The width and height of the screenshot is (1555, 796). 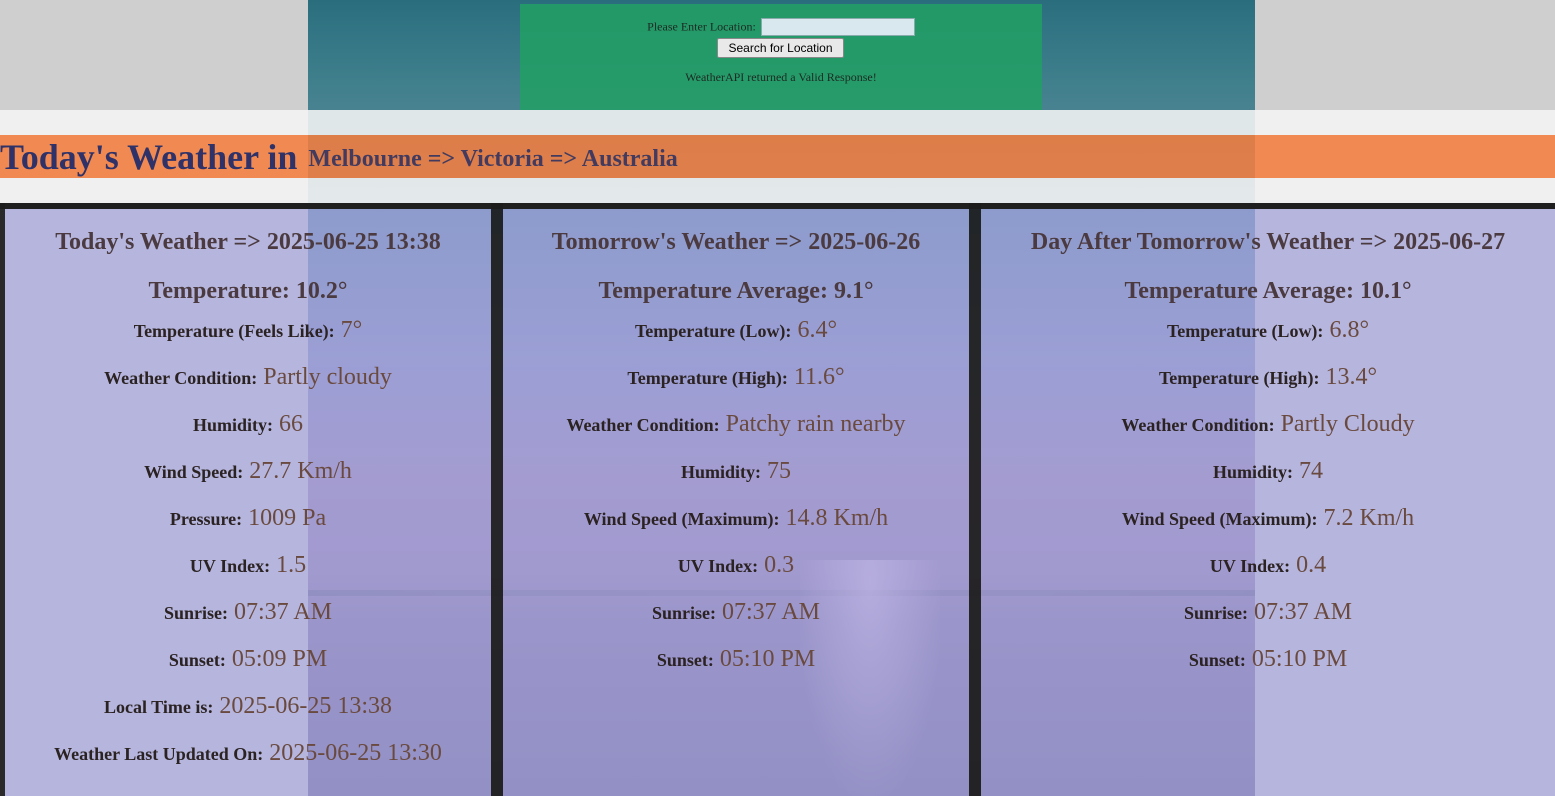 I want to click on header-band-top, so click(x=777, y=122).